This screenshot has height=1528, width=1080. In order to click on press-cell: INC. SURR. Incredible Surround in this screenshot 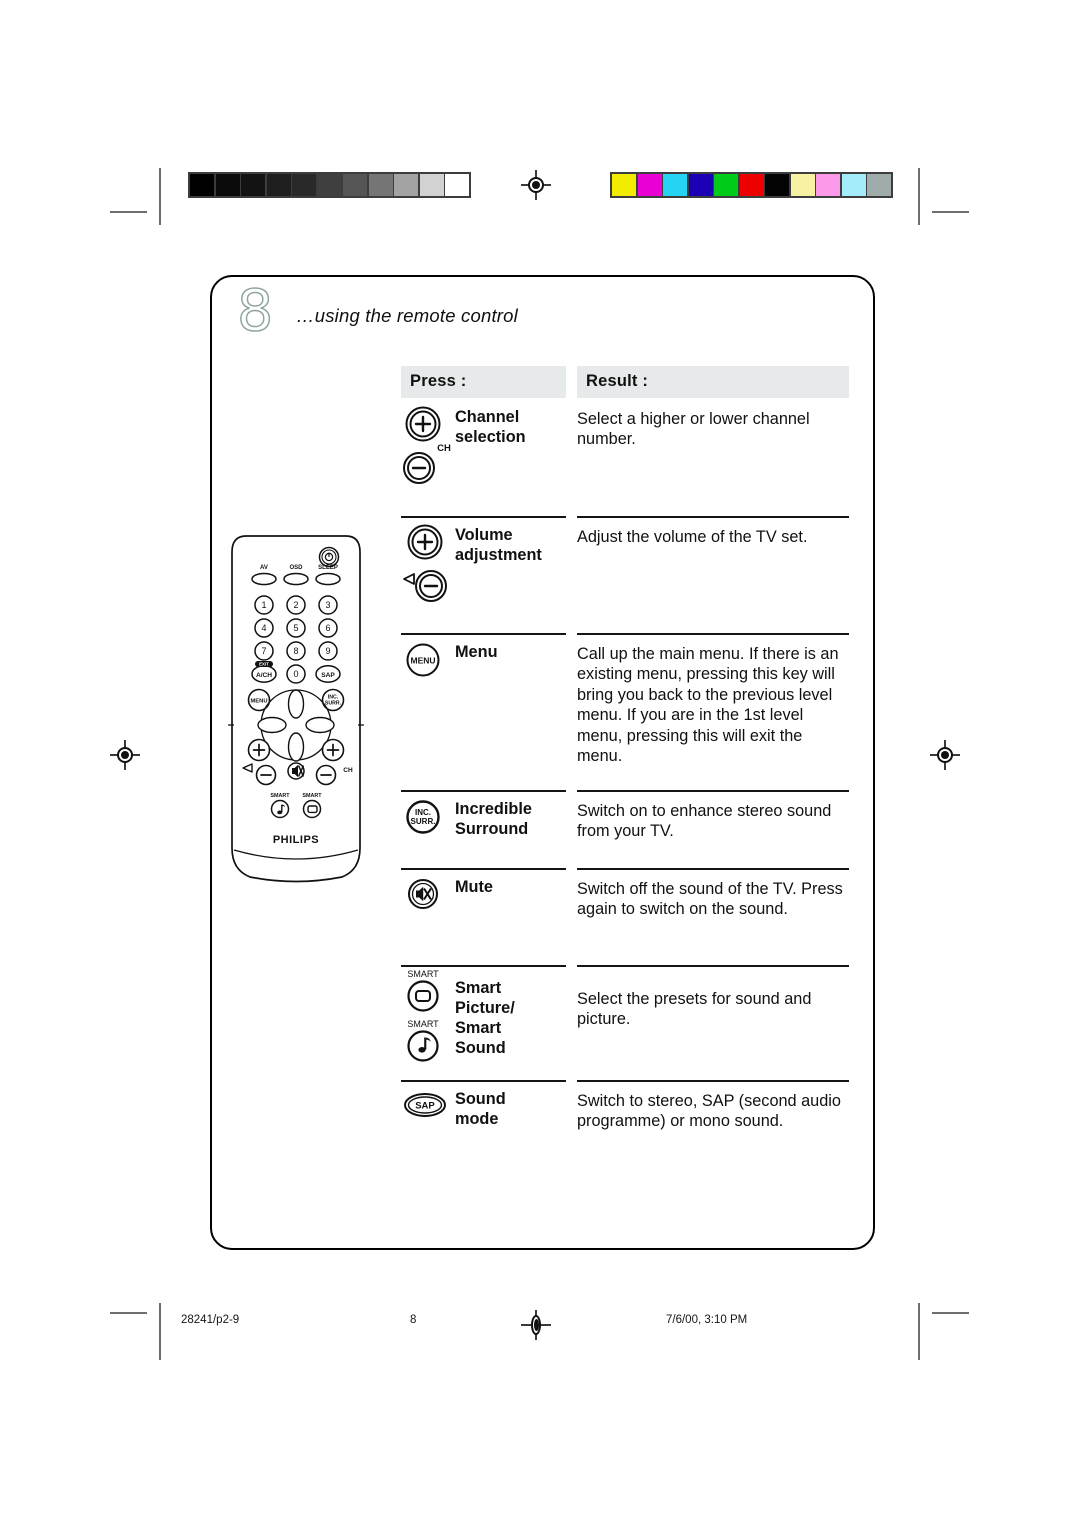, I will do `click(483, 829)`.